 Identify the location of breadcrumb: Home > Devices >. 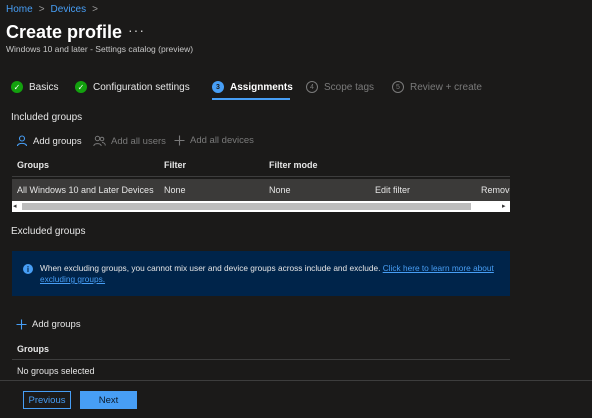
(52, 9).